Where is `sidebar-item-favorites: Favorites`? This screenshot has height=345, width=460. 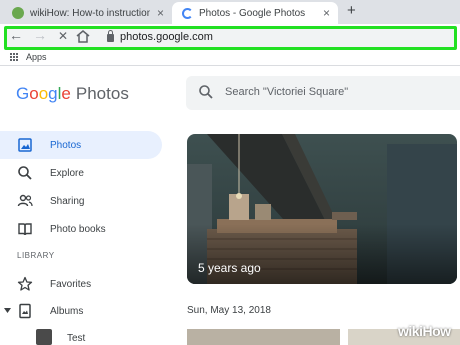
sidebar-item-favorites: Favorites is located at coordinates (81, 284).